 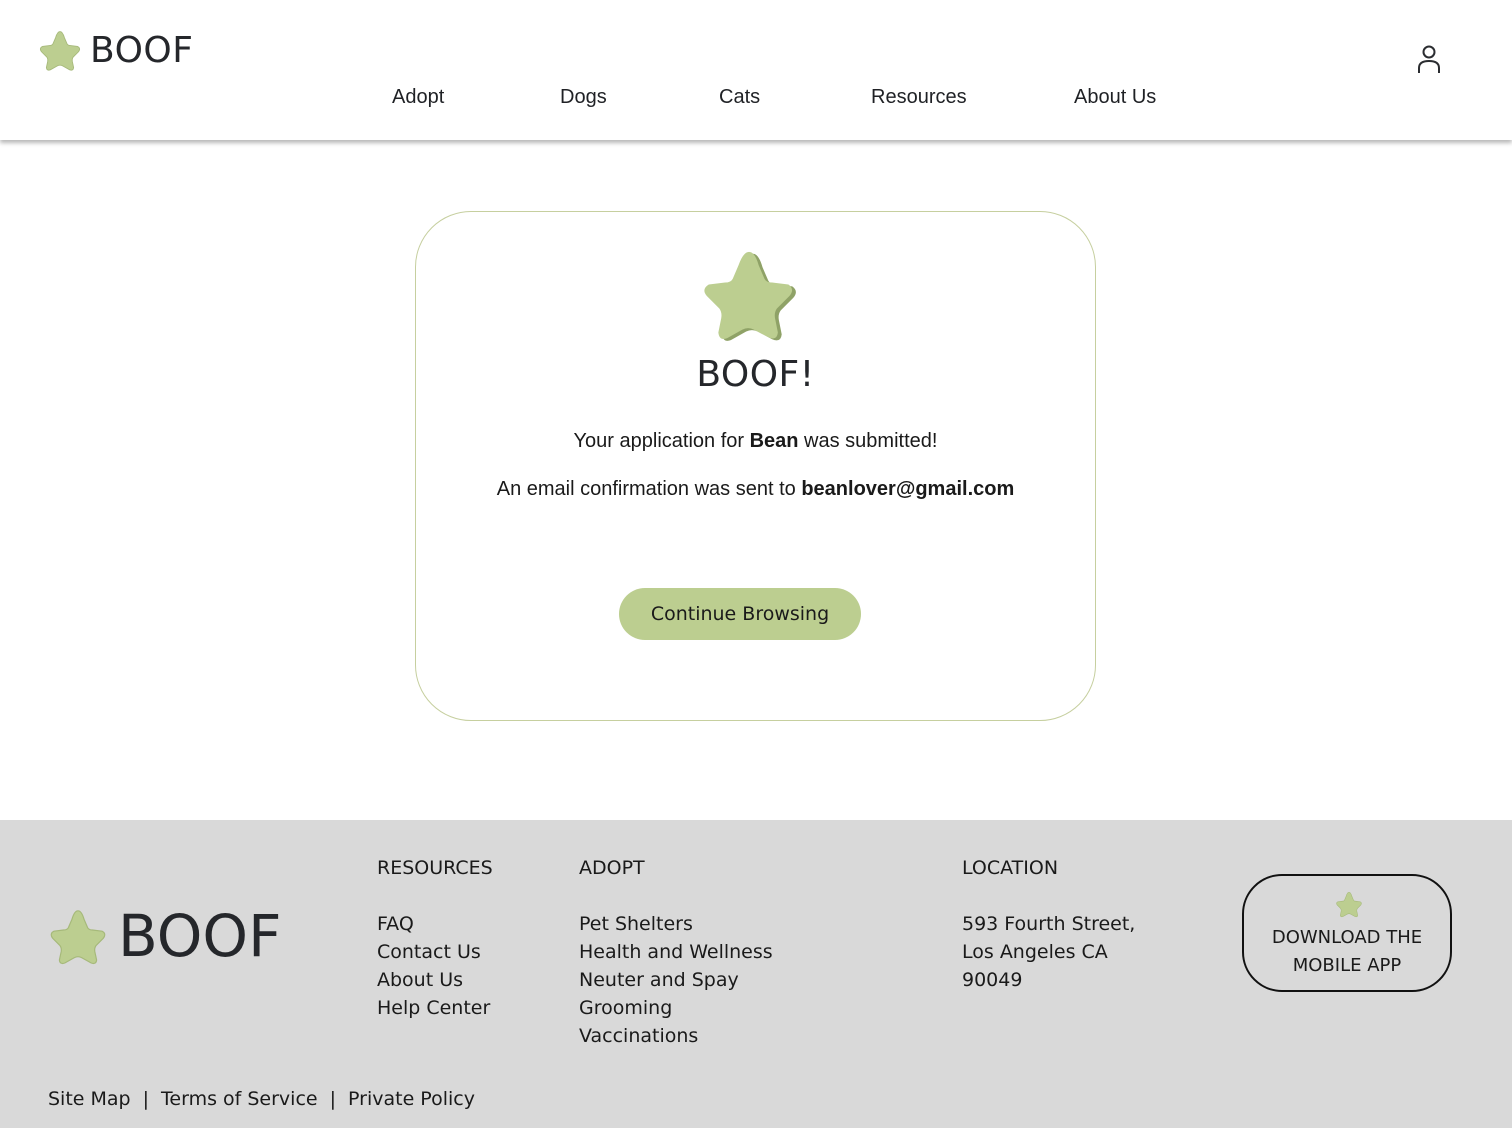 What do you see at coordinates (992, 980) in the screenshot?
I see `address-line: 90049` at bounding box center [992, 980].